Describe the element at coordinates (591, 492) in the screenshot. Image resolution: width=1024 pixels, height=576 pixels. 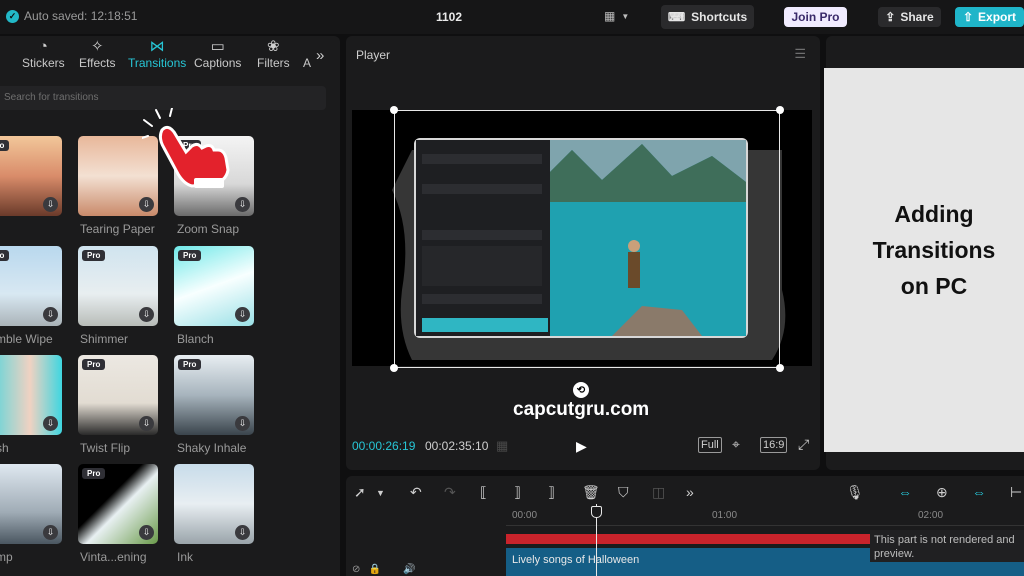
I see `delete-icon: 🗑` at that location.